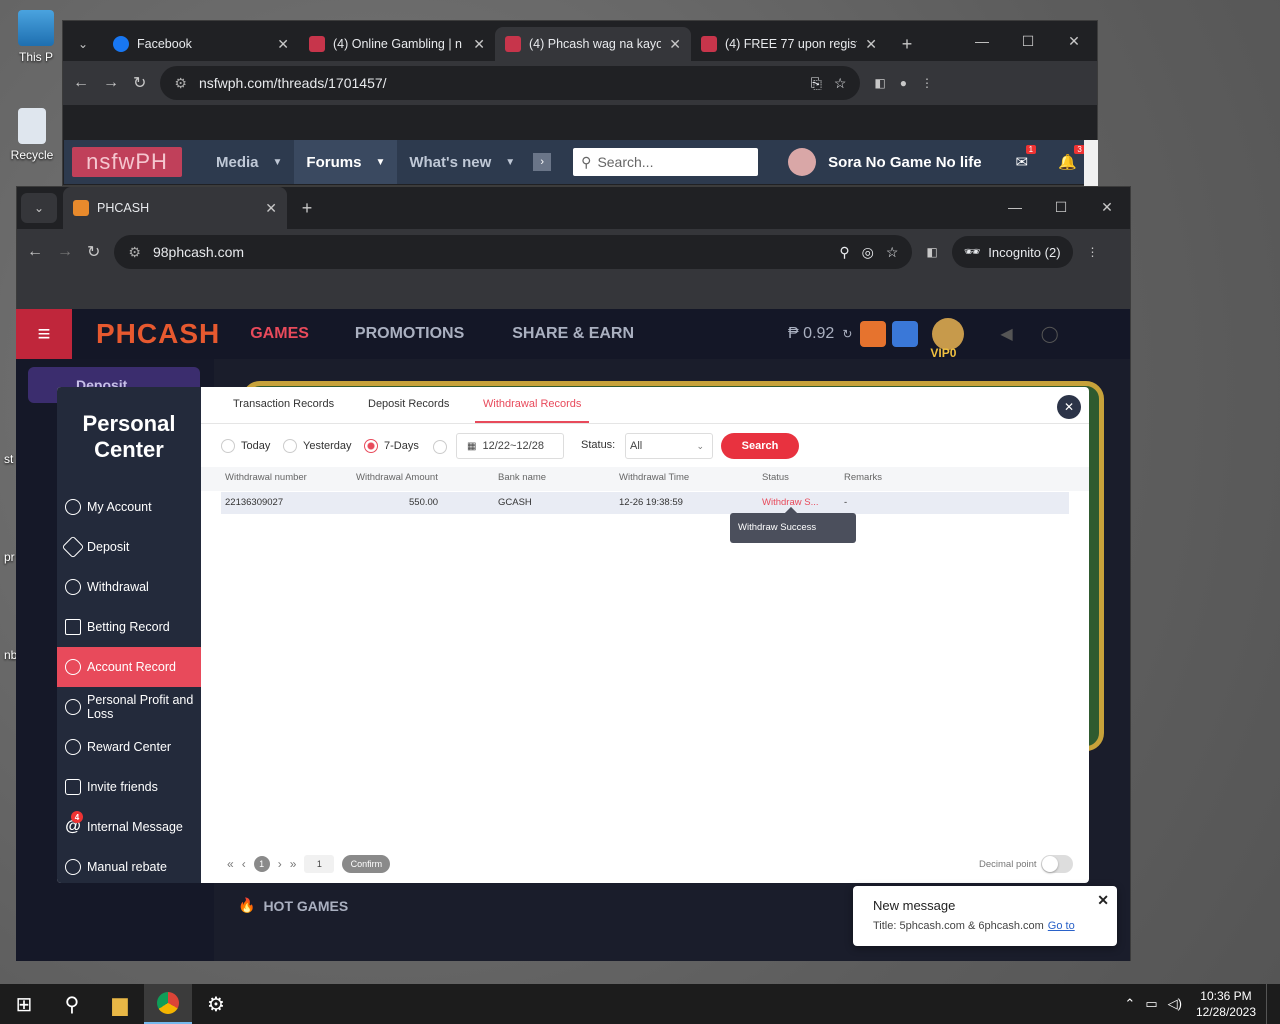 Image resolution: width=1280 pixels, height=1024 pixels. I want to click on avatar, so click(802, 162).